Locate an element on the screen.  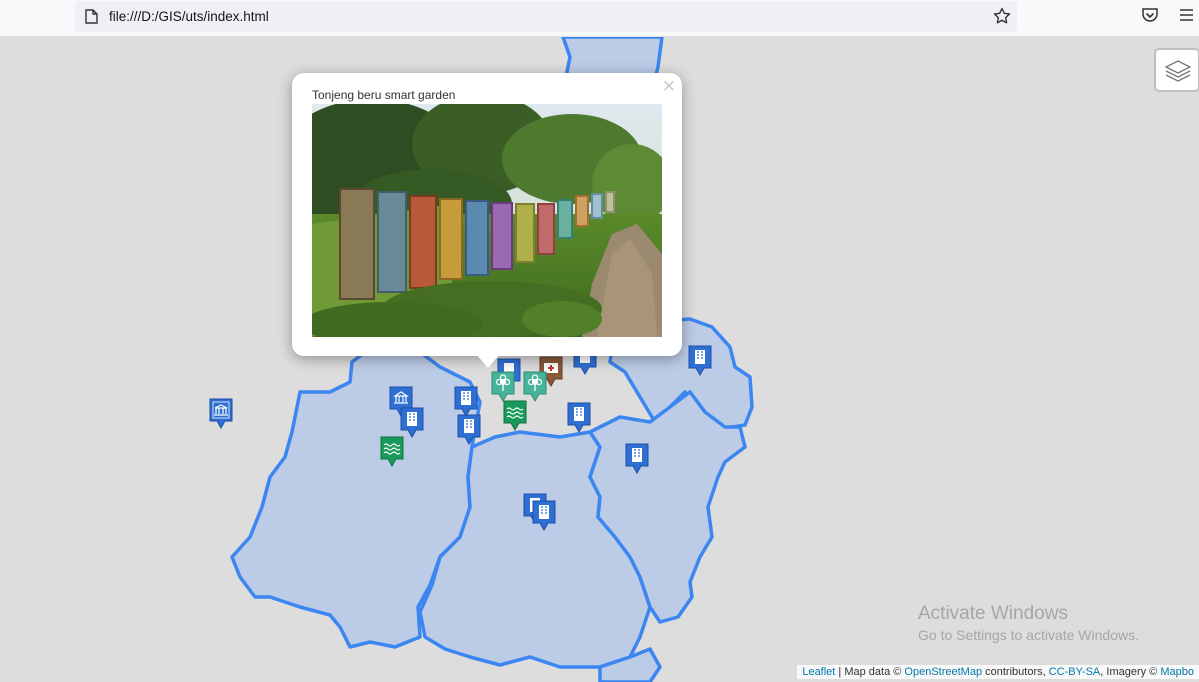
page-icon is located at coordinates (91, 19).